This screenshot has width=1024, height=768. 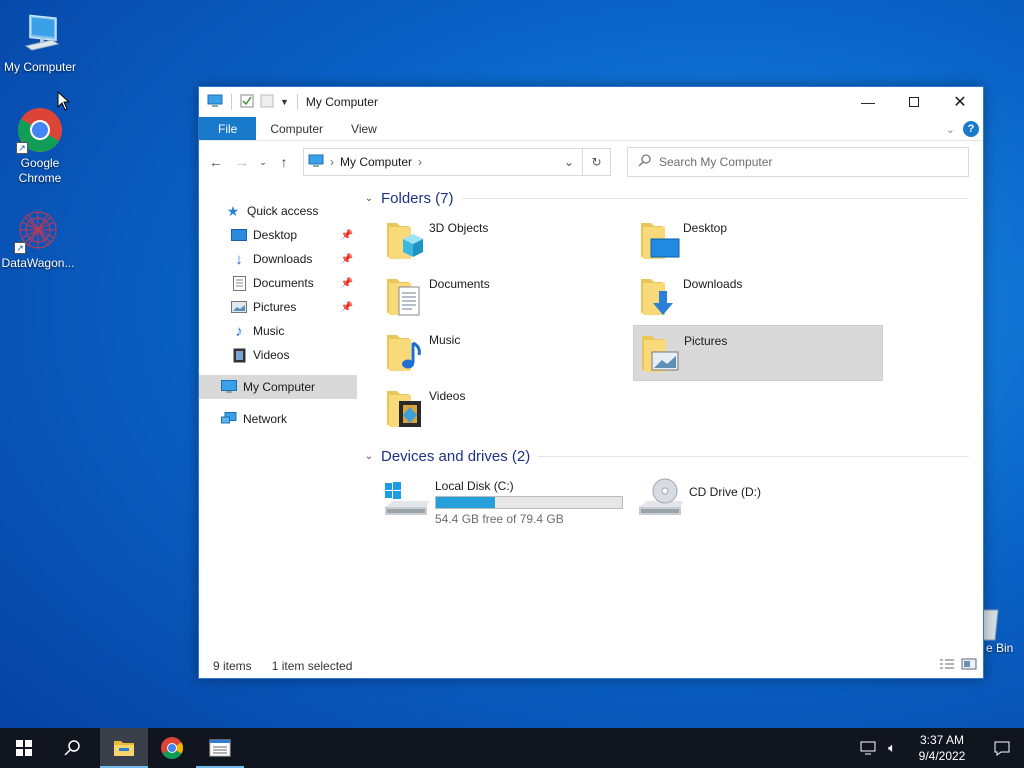 I want to click on ribbon-tabs: File Computer View ⌄ ?, so click(x=591, y=129).